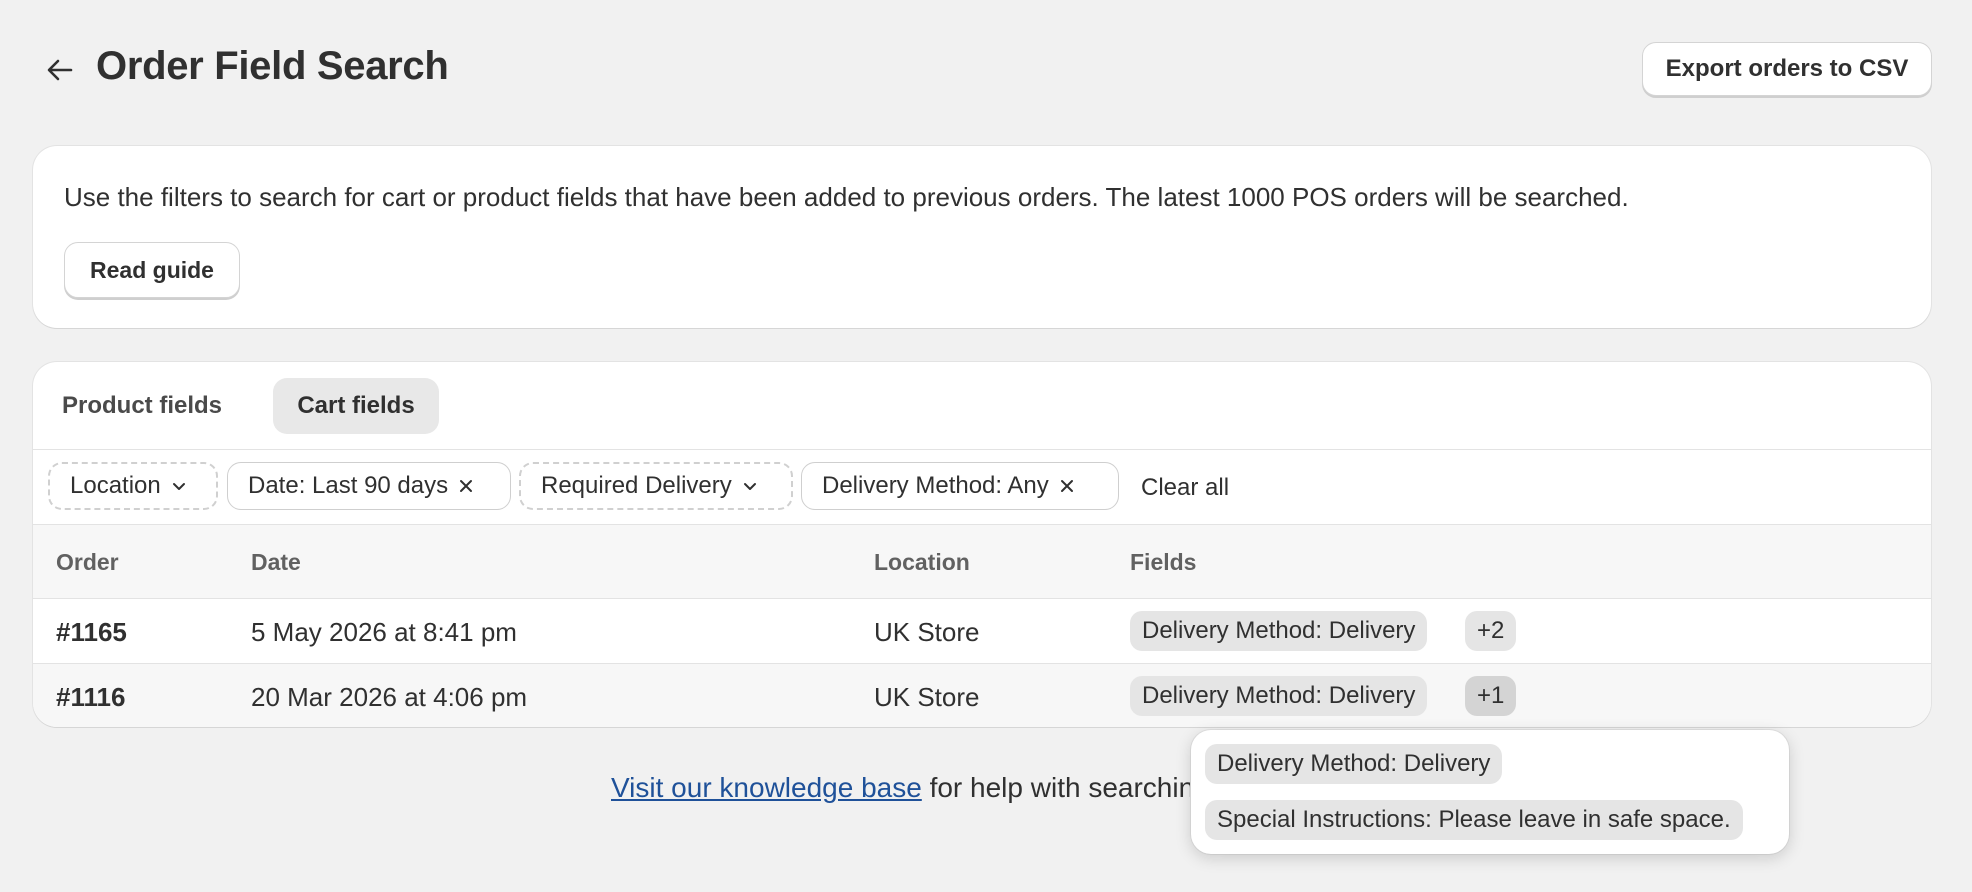 This screenshot has height=892, width=1972. I want to click on date-filter: Date: Last 90 days, so click(369, 486).